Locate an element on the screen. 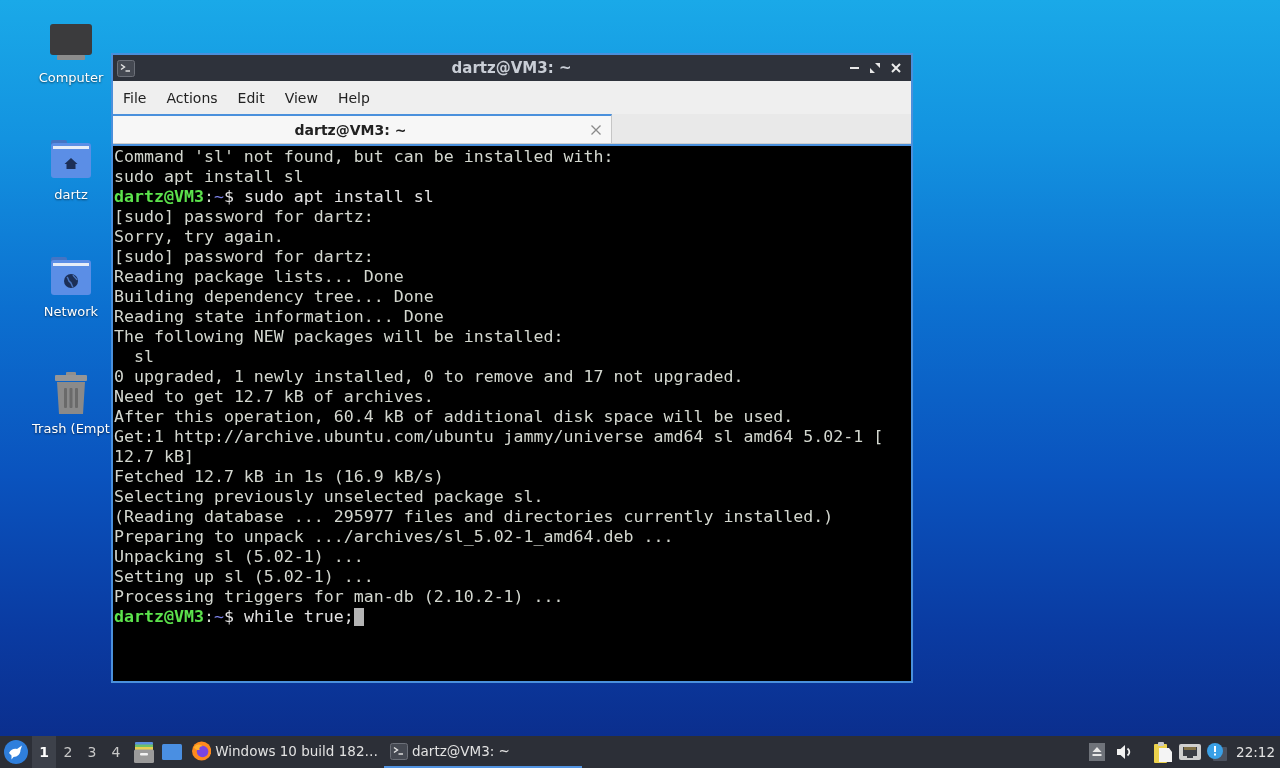 Image resolution: width=1280 pixels, height=768 pixels. output-line: Fetched 12.7 kB in 1s (16.9 kB/s) is located at coordinates (279, 477).